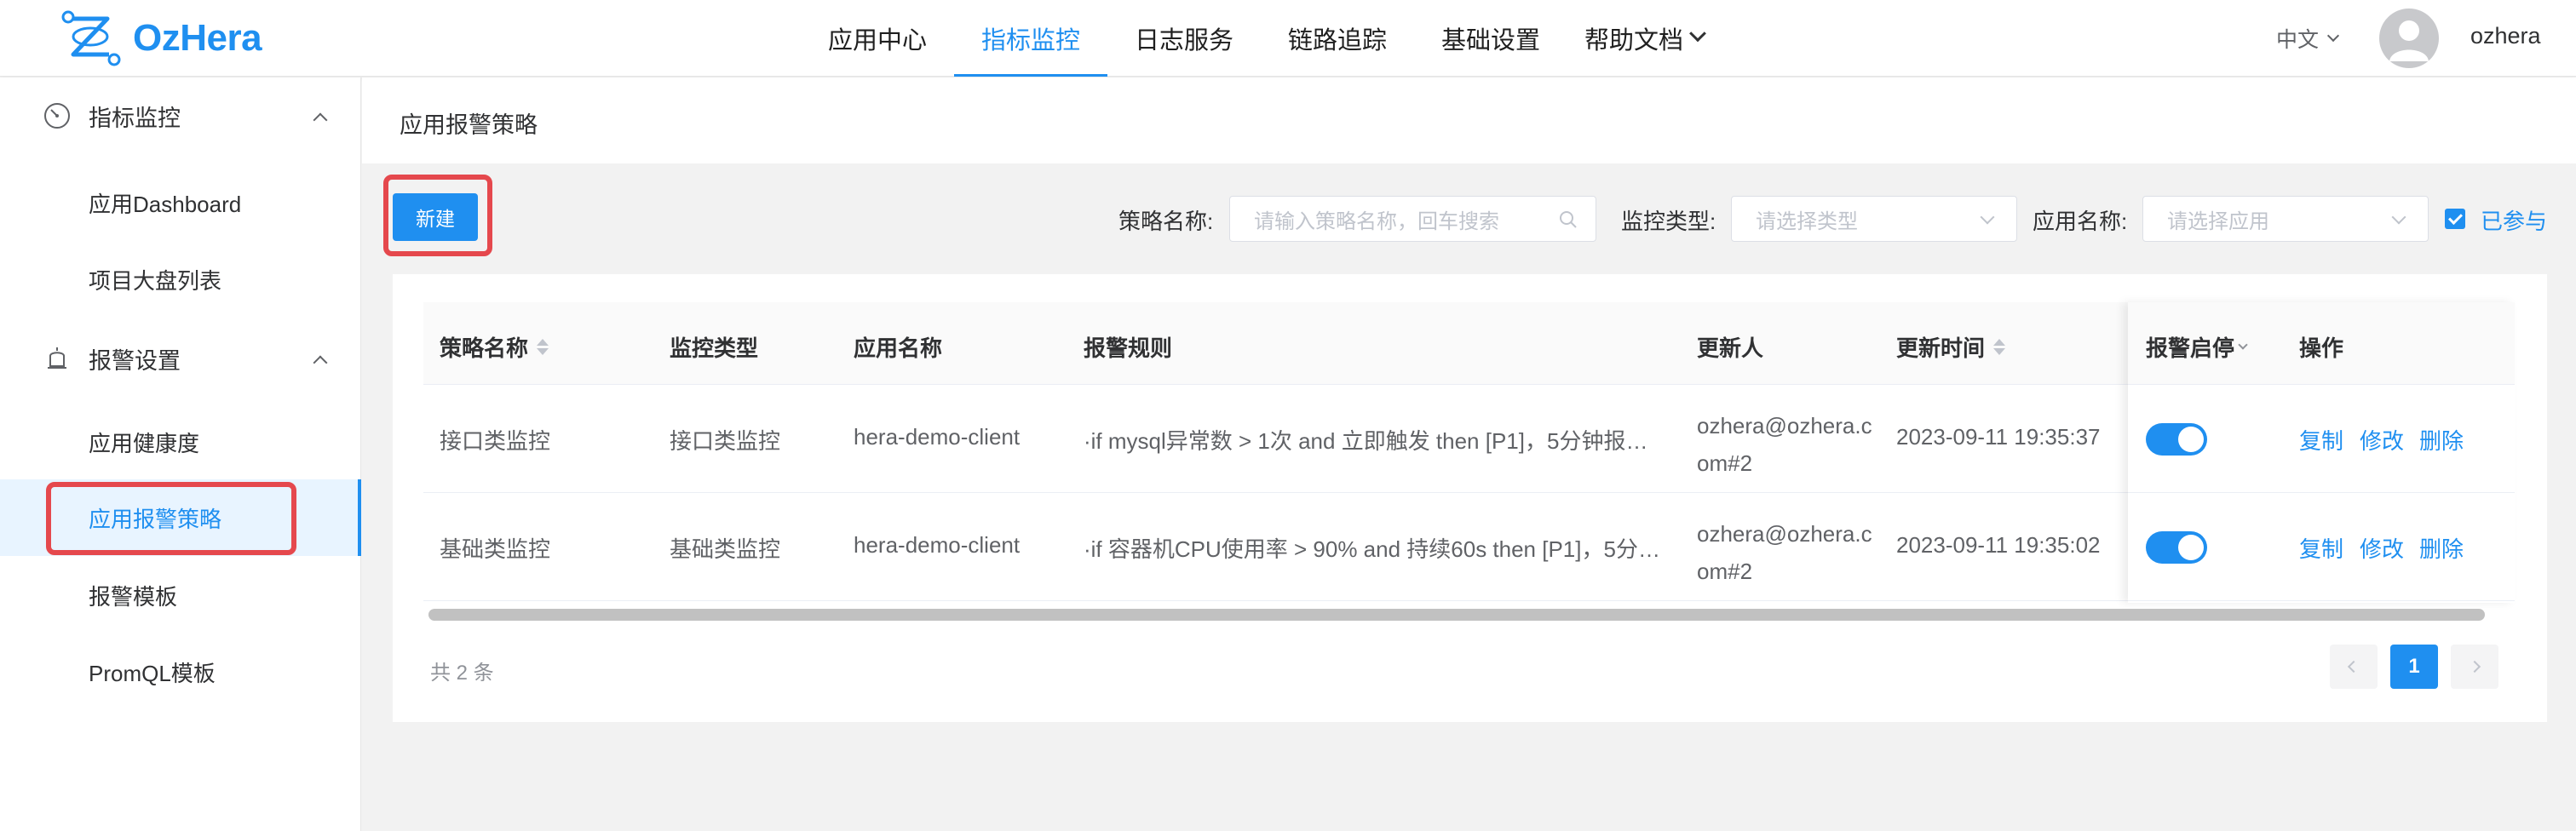 The image size is (2576, 831). What do you see at coordinates (145, 443) in the screenshot?
I see `sidebar-item-label: 应用健康度` at bounding box center [145, 443].